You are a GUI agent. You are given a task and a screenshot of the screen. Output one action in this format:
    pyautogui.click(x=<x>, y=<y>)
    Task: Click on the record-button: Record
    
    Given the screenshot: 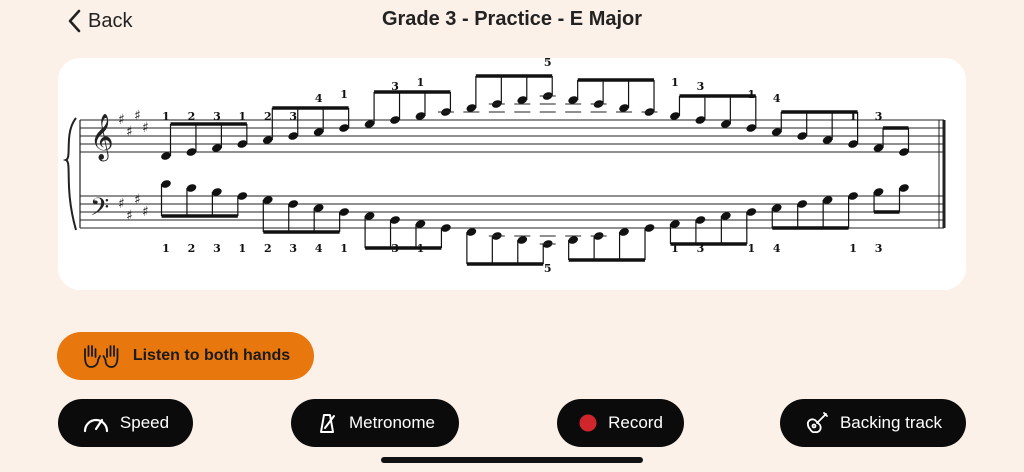 What is the action you would take?
    pyautogui.click(x=620, y=423)
    